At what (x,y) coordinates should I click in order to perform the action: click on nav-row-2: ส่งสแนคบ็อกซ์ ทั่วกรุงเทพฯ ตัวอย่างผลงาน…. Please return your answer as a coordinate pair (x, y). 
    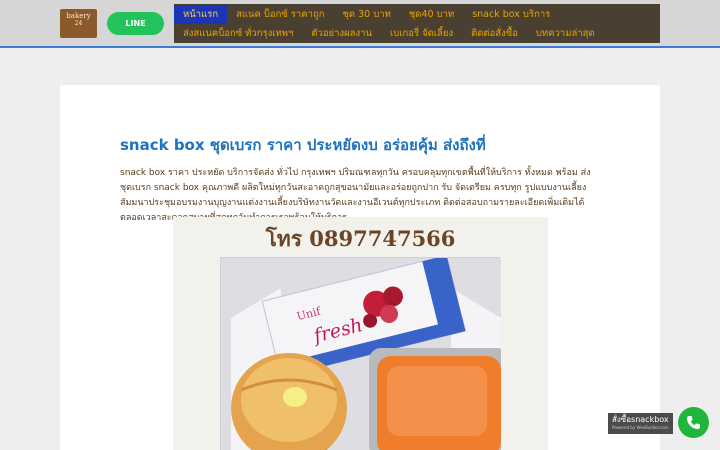
    Looking at the image, I should click on (389, 33).